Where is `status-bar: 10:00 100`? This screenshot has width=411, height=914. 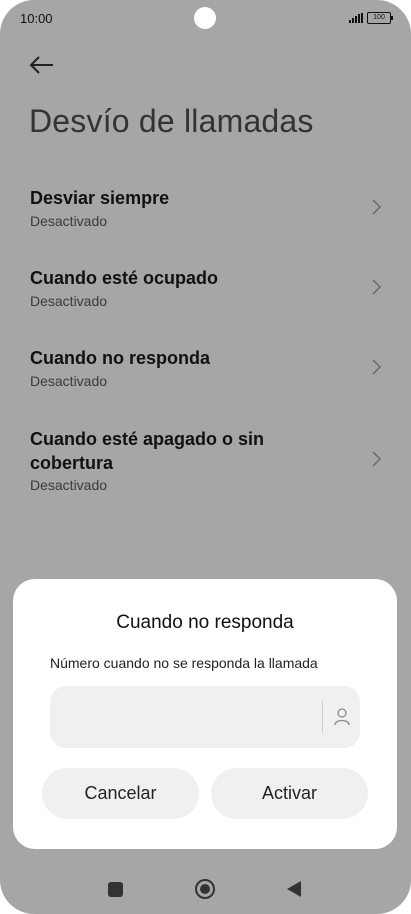
status-bar: 10:00 100 is located at coordinates (205, 19).